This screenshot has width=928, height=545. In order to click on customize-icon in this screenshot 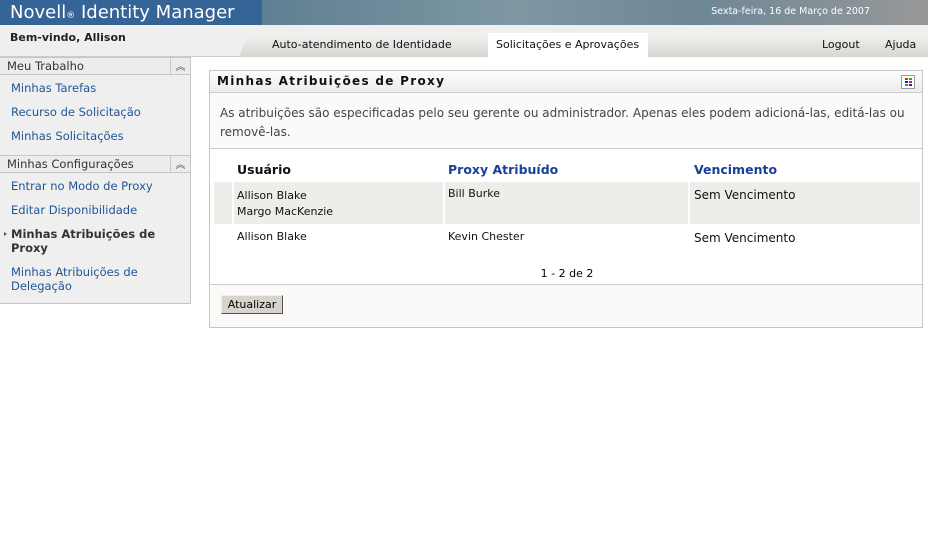, I will do `click(908, 82)`.